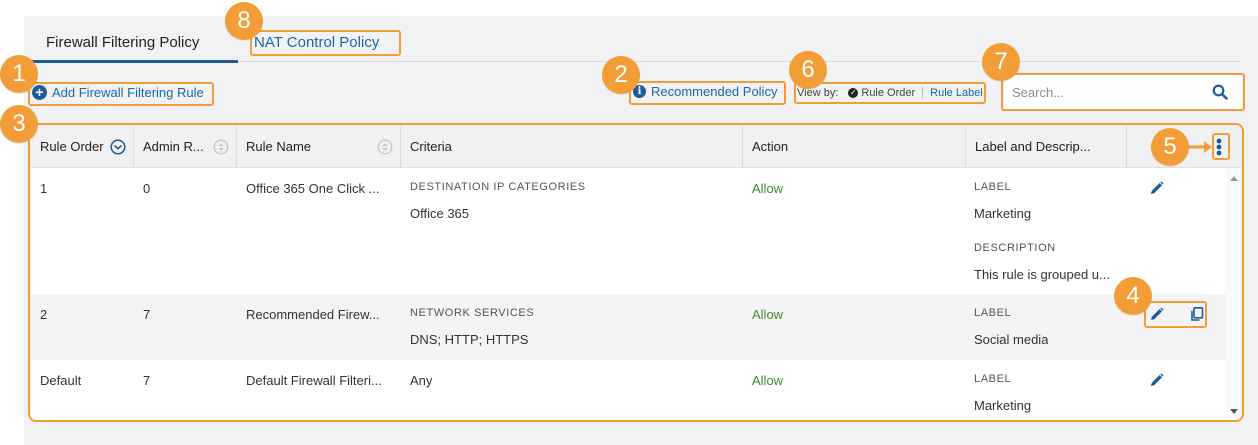  I want to click on callout-badge: 4, so click(1133, 296).